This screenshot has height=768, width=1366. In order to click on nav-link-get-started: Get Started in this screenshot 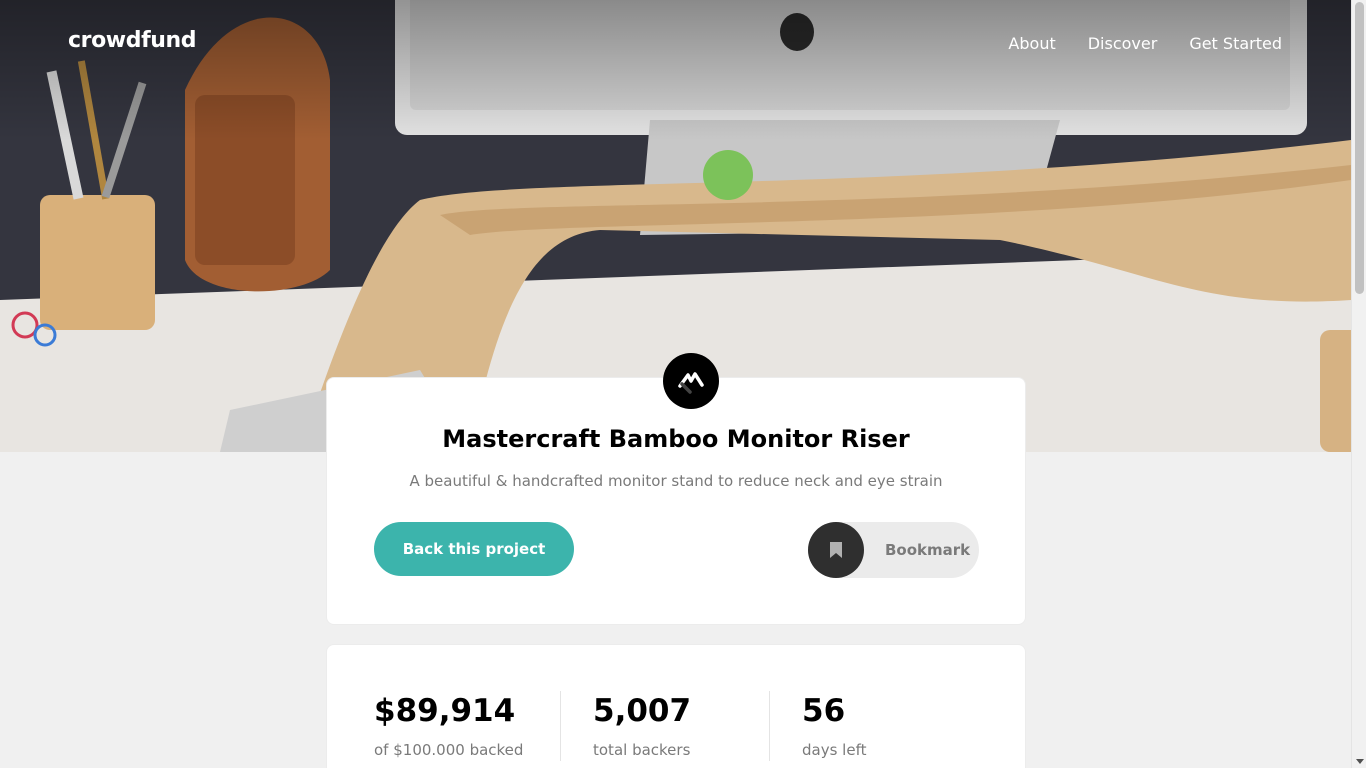, I will do `click(1235, 43)`.